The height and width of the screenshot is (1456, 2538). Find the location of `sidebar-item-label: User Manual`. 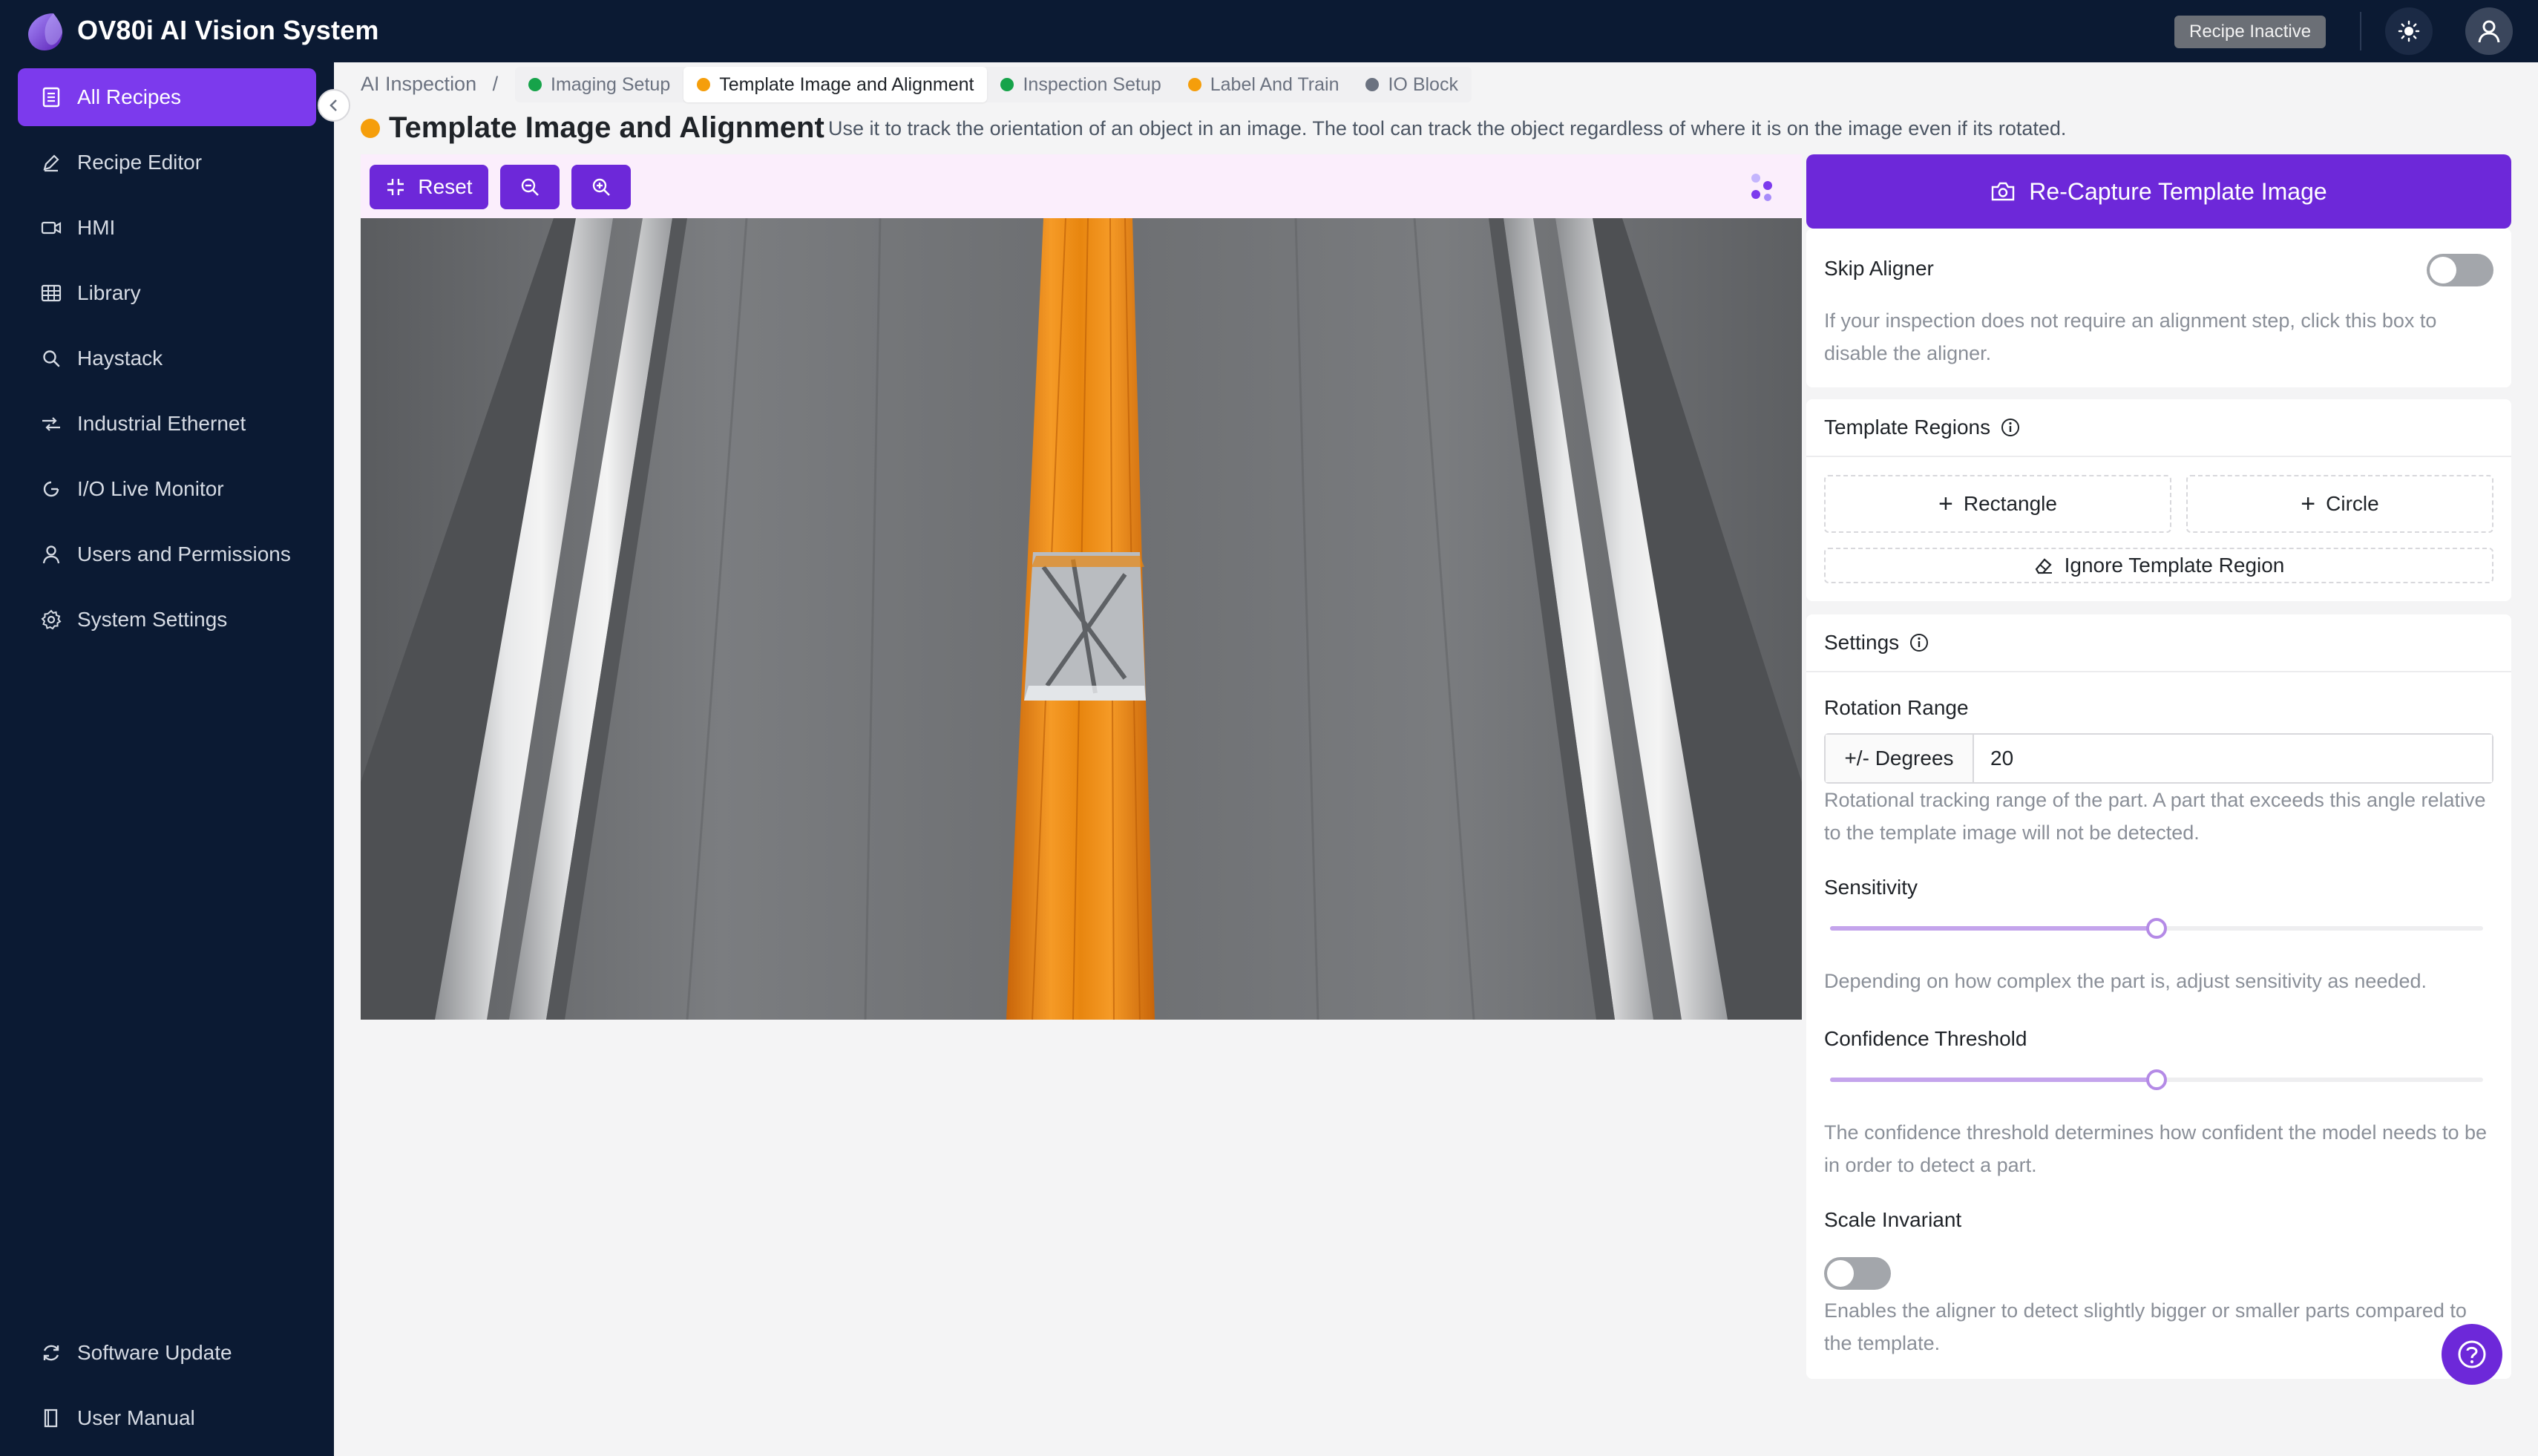

sidebar-item-label: User Manual is located at coordinates (136, 1418).